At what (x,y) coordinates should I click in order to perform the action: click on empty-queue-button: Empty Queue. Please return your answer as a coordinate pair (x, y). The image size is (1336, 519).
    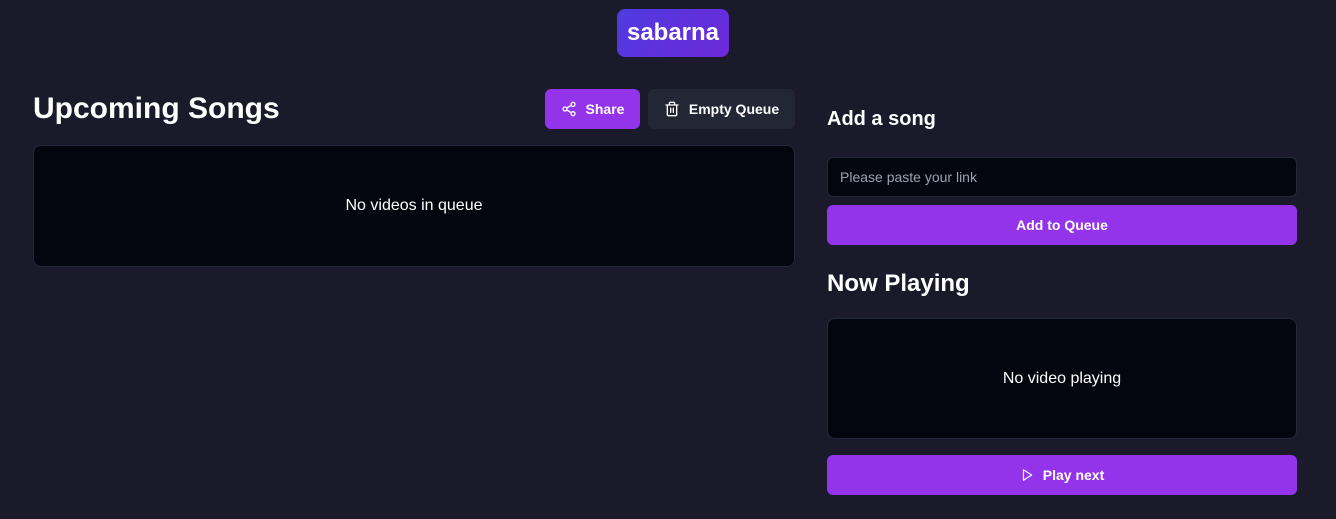
    Looking at the image, I should click on (721, 109).